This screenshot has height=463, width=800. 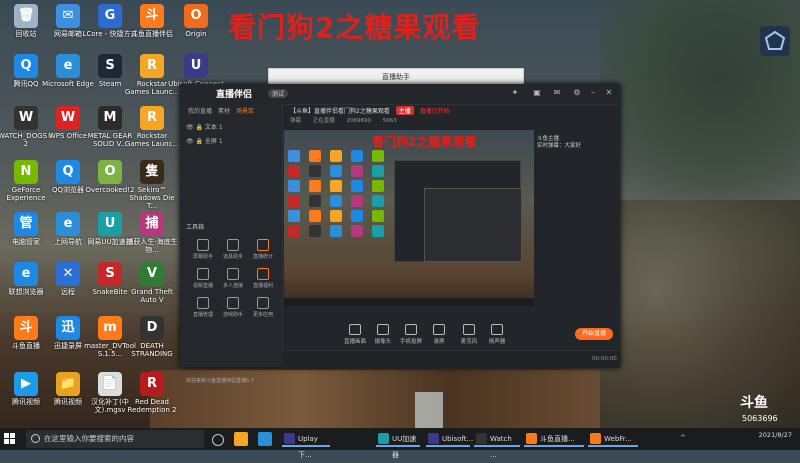 I want to click on scene-item: 👁 🔒 全屏 1, so click(x=231, y=141).